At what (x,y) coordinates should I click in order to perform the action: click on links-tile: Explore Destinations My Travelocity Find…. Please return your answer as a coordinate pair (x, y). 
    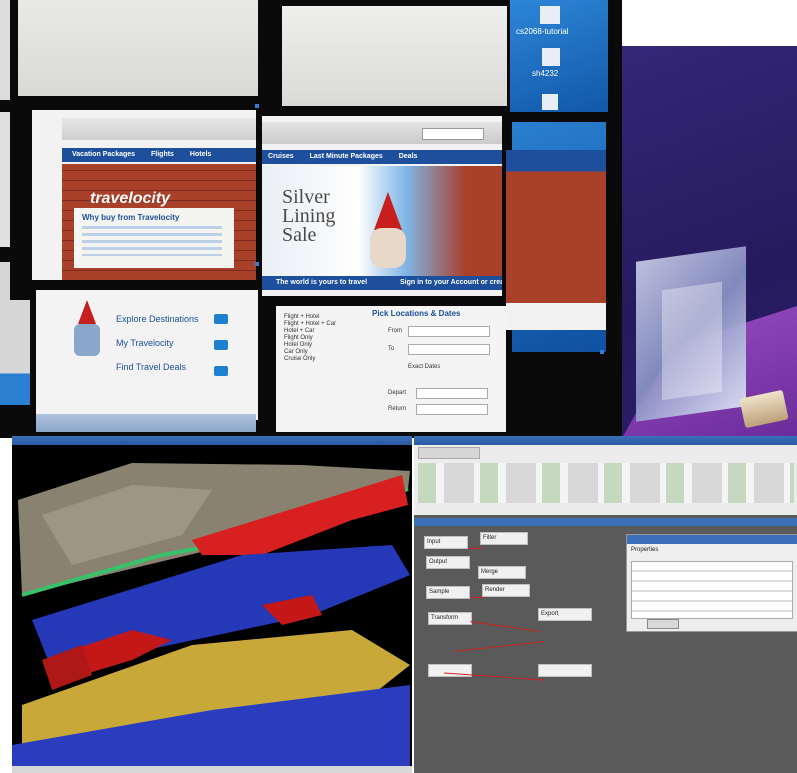
    Looking at the image, I should click on (147, 355).